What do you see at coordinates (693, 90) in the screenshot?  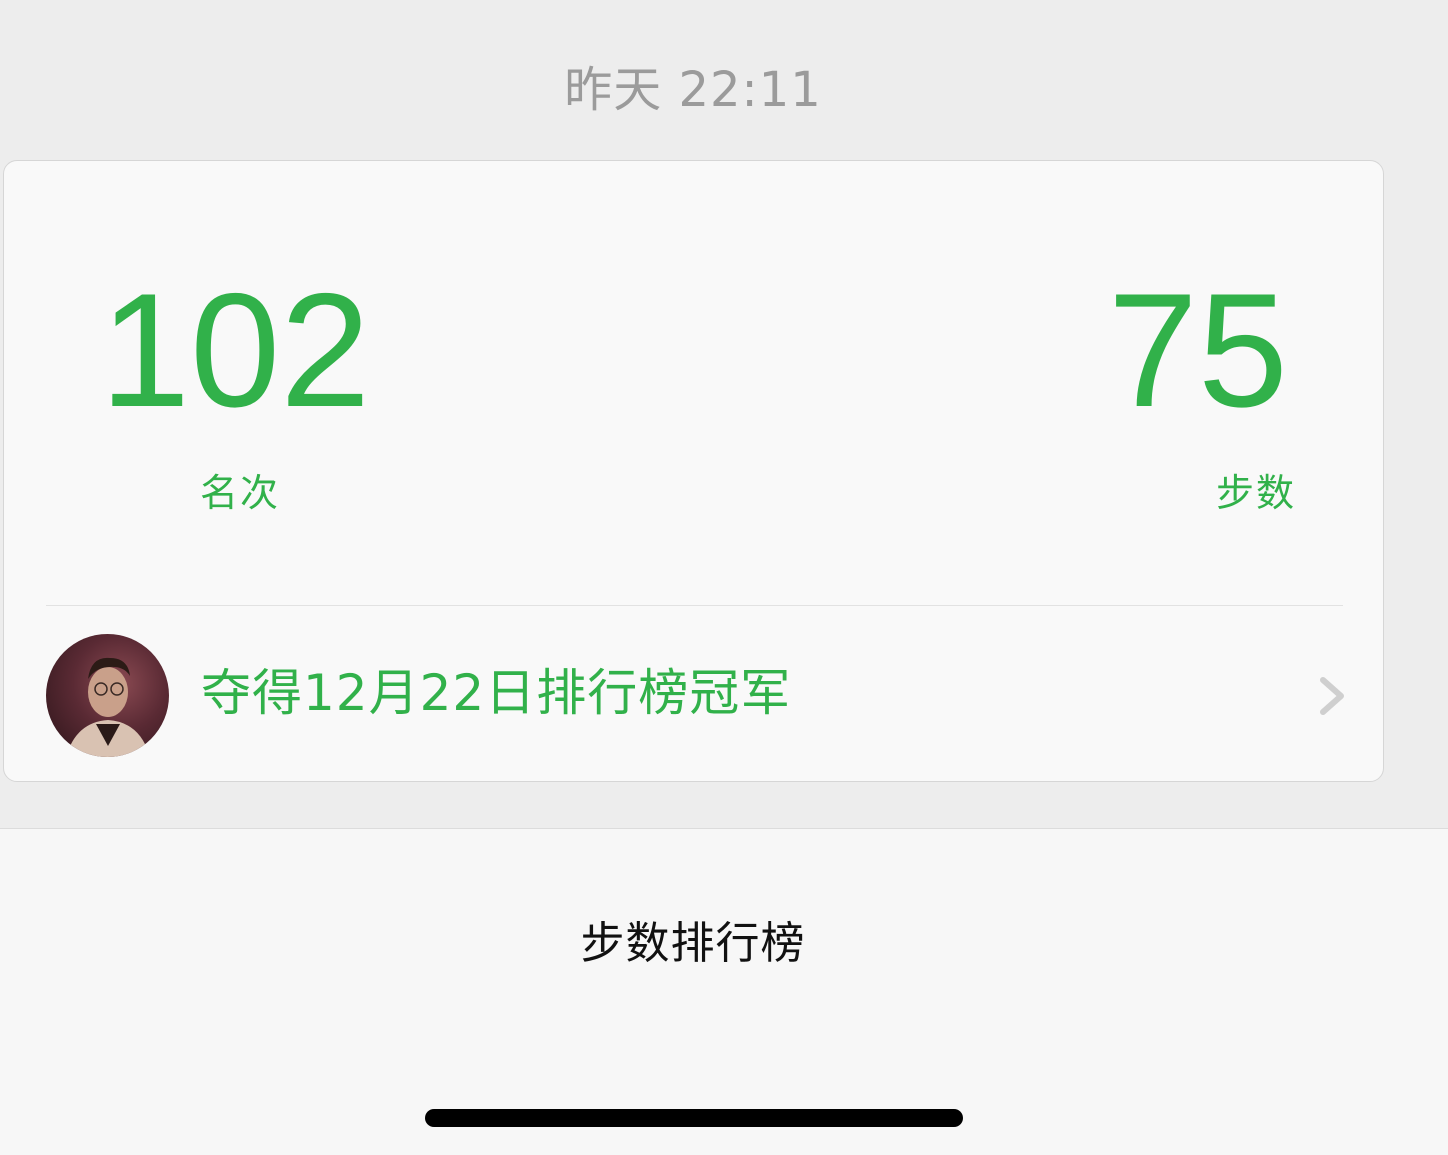 I see `message-timestamp: 昨天 22:11` at bounding box center [693, 90].